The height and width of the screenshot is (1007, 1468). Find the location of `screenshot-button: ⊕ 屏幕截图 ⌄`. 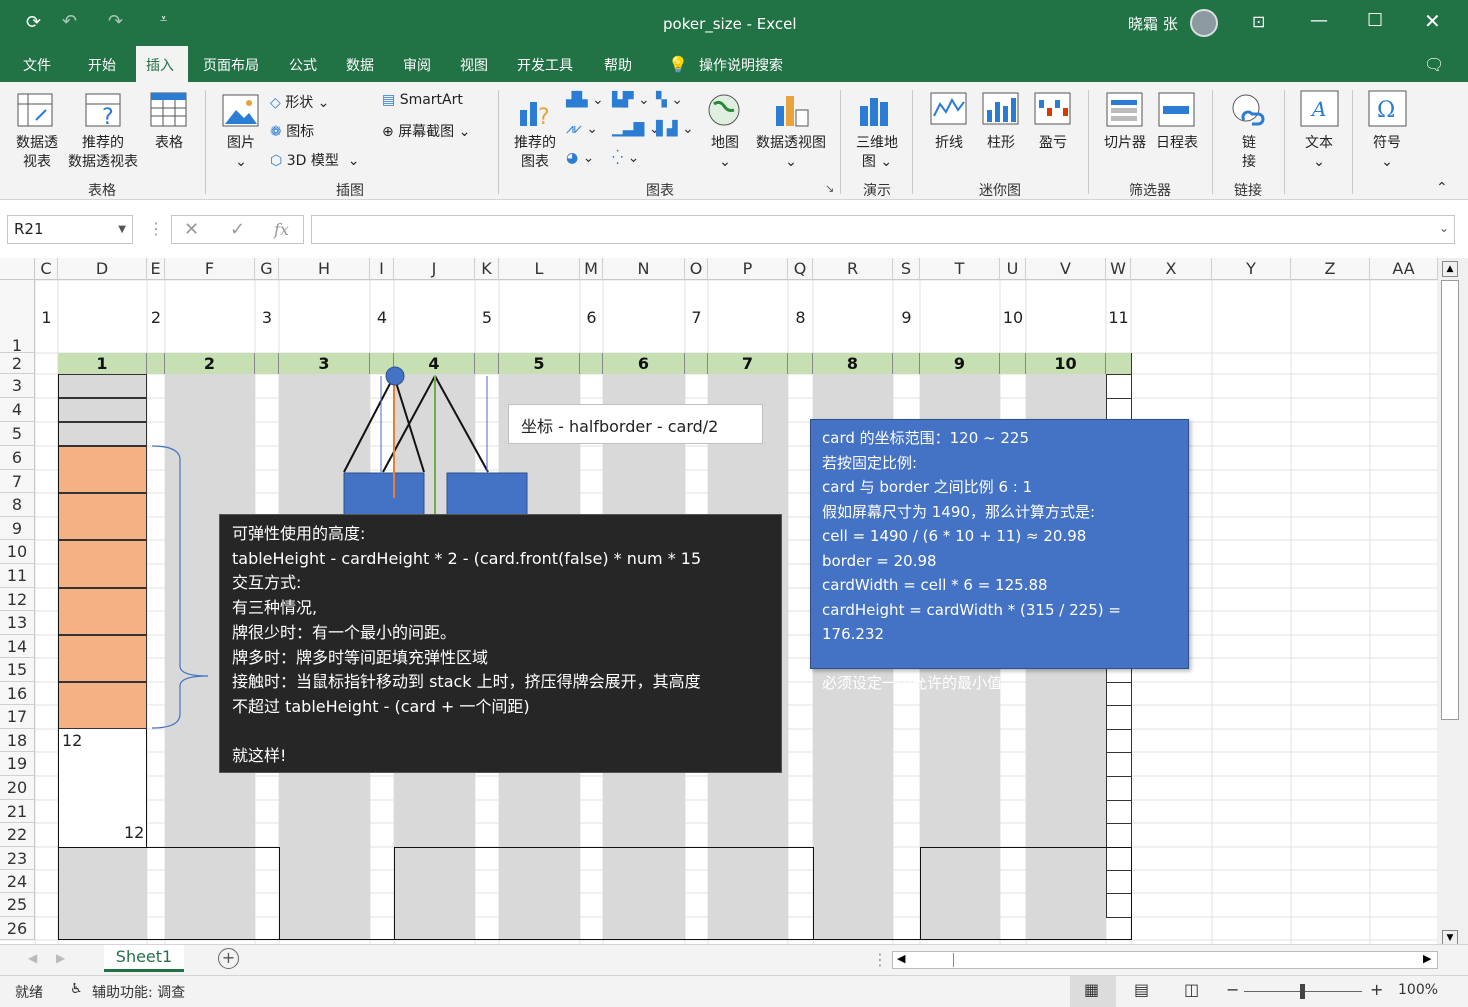

screenshot-button: ⊕ 屏幕截图 ⌄ is located at coordinates (426, 131).